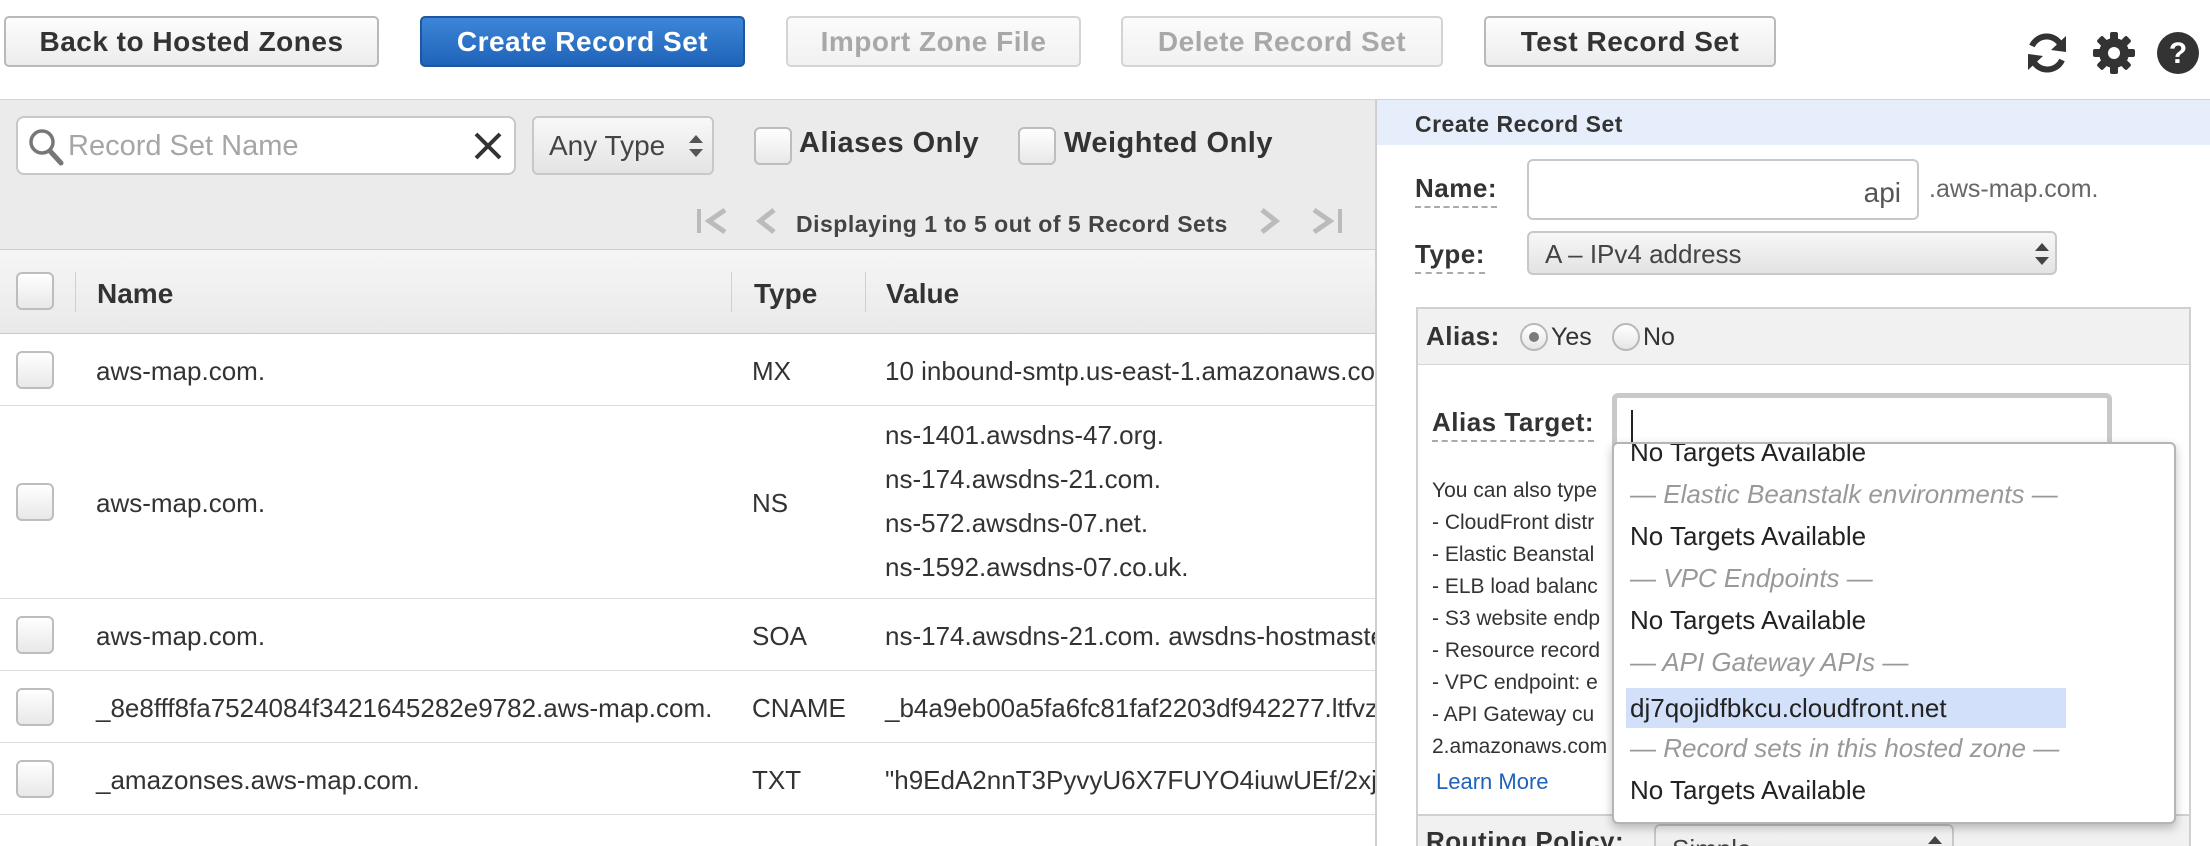 The height and width of the screenshot is (846, 2210). What do you see at coordinates (933, 41) in the screenshot?
I see `import-zone-file-button: Import Zone File` at bounding box center [933, 41].